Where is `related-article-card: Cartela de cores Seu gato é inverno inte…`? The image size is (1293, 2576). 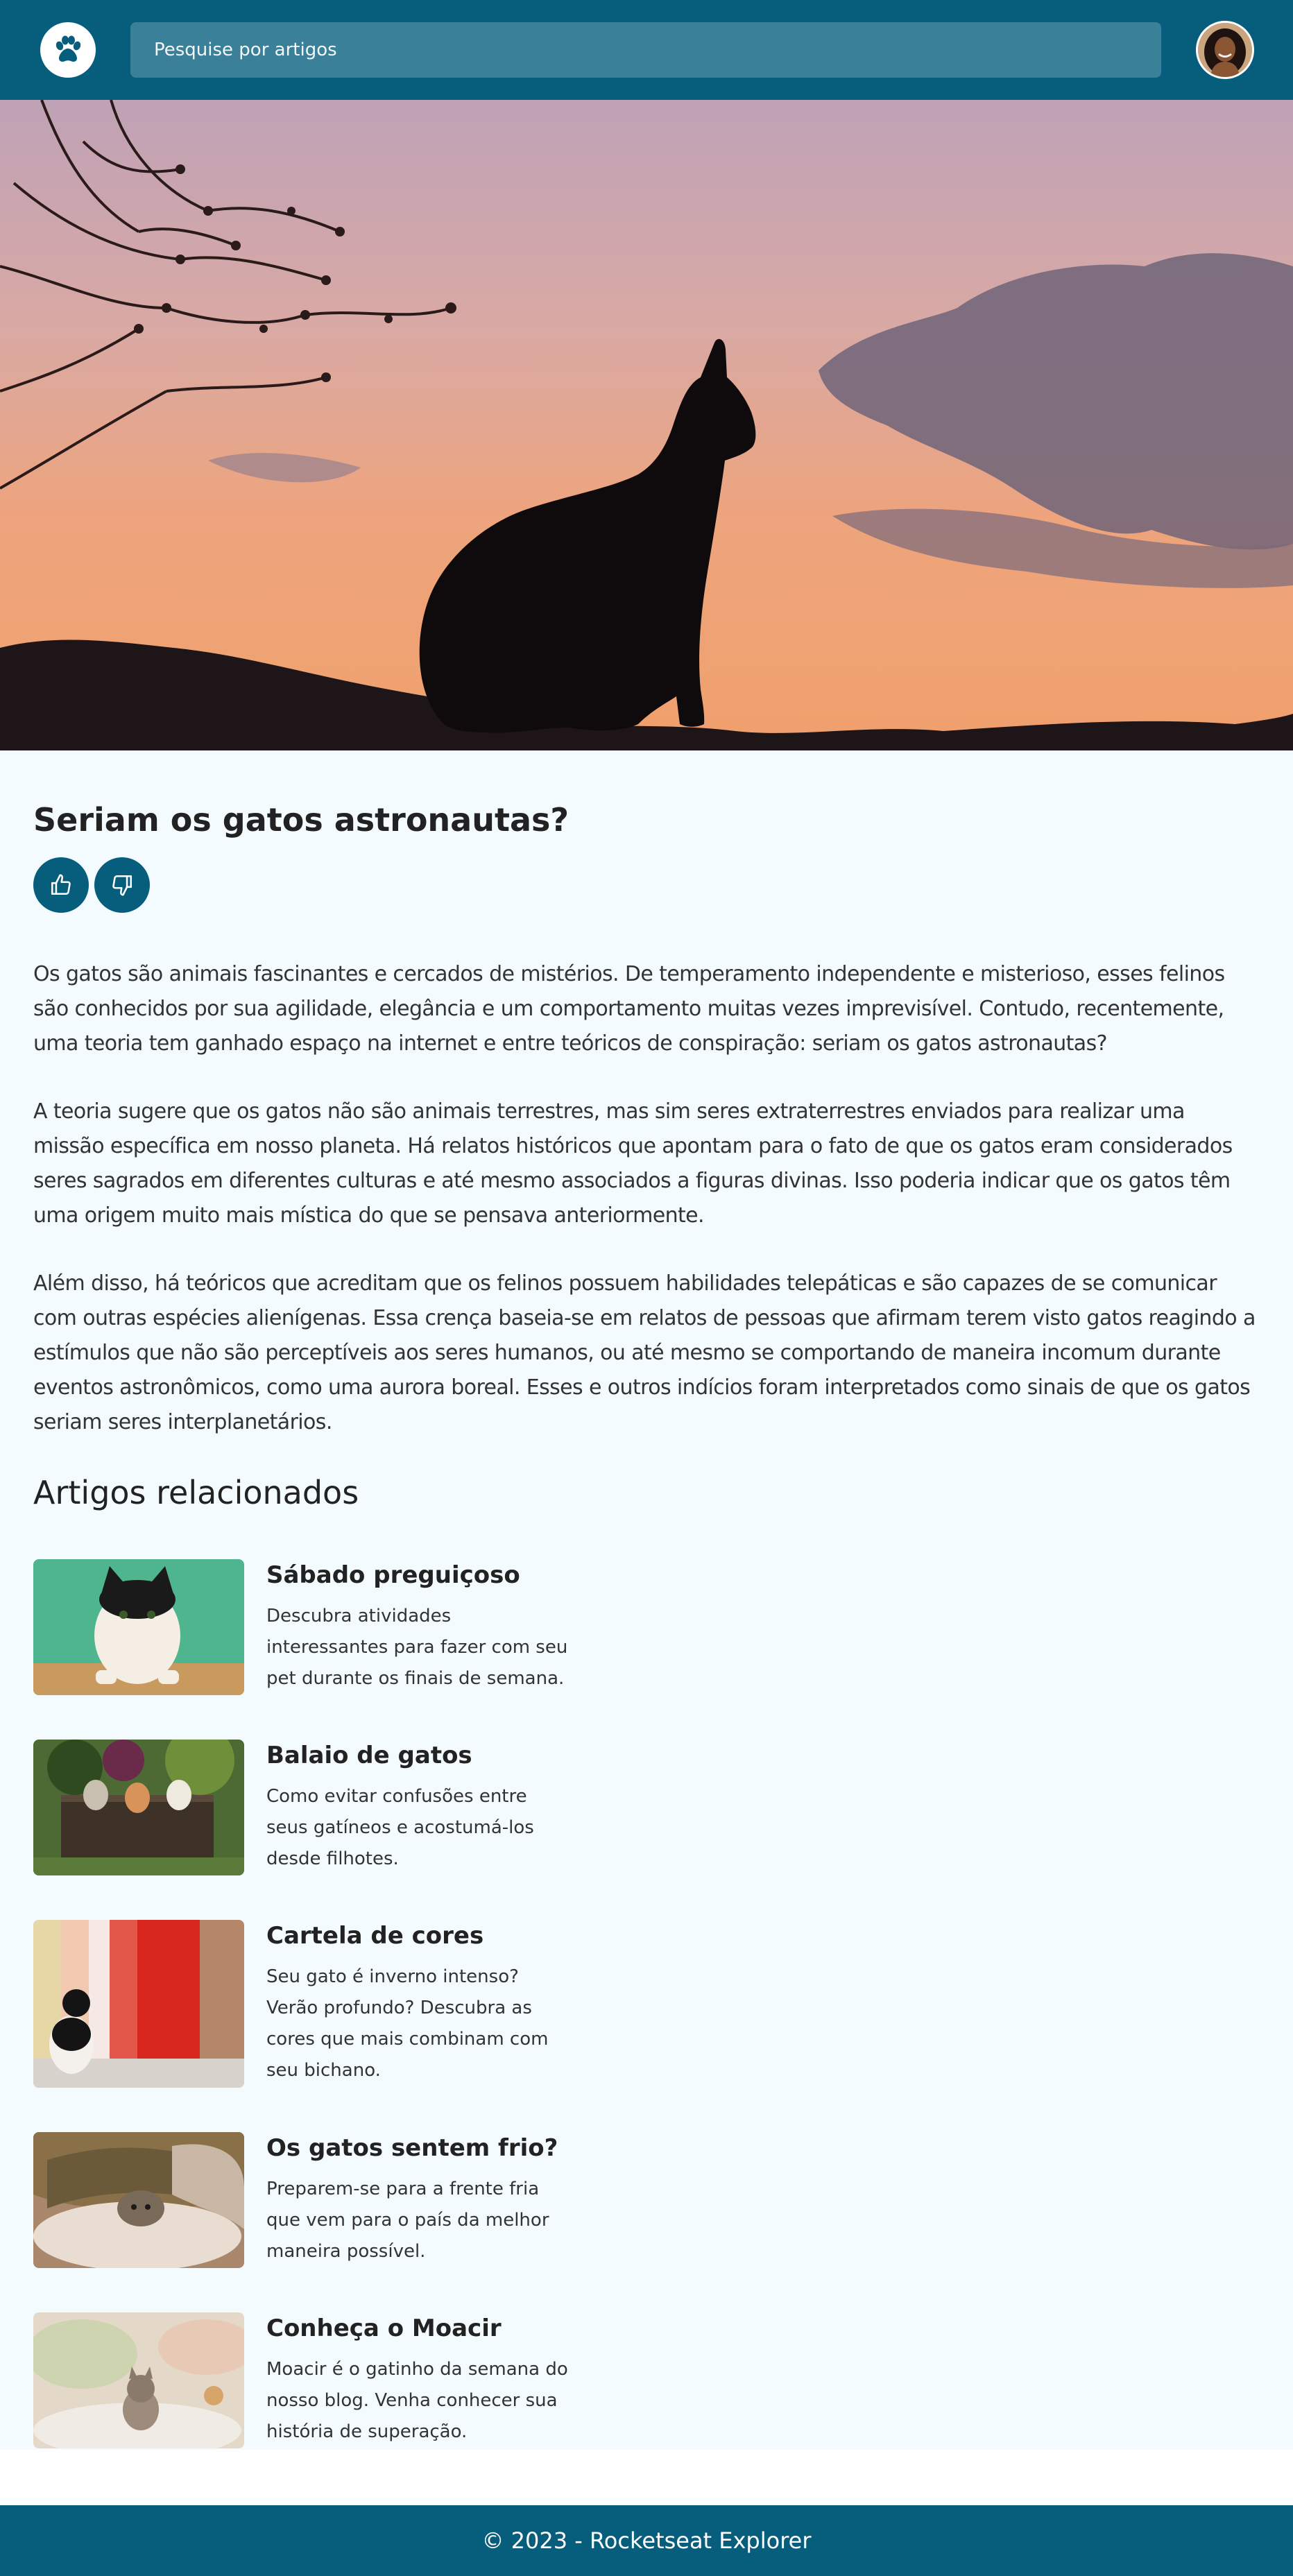
related-article-card: Cartela de cores Seu gato é inverno inte… is located at coordinates (310, 2004).